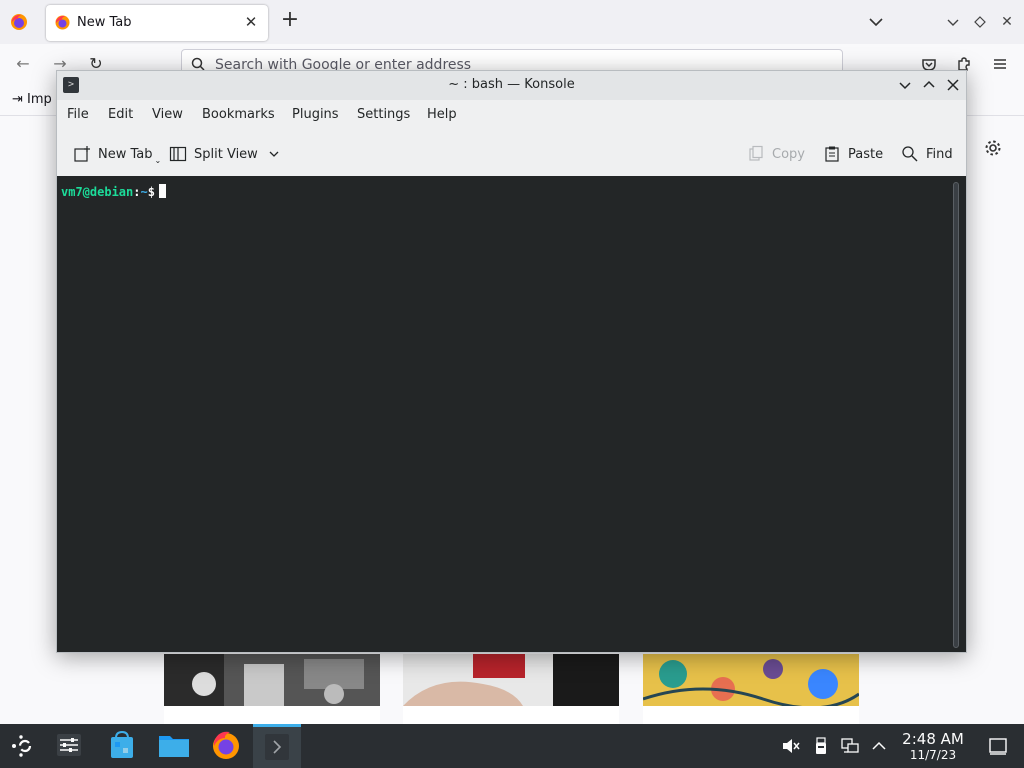 Image resolution: width=1024 pixels, height=768 pixels. I want to click on import-bookmarks-label: Imp, so click(39, 99).